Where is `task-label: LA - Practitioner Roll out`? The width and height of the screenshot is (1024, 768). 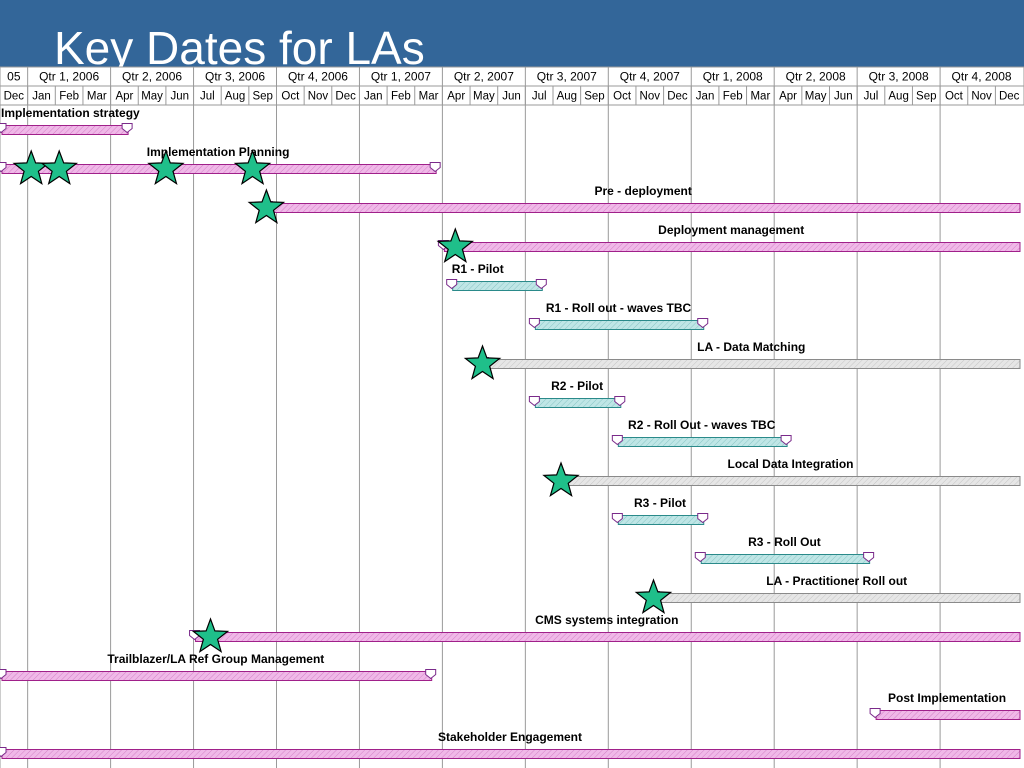
task-label: LA - Practitioner Roll out is located at coordinates (836, 581).